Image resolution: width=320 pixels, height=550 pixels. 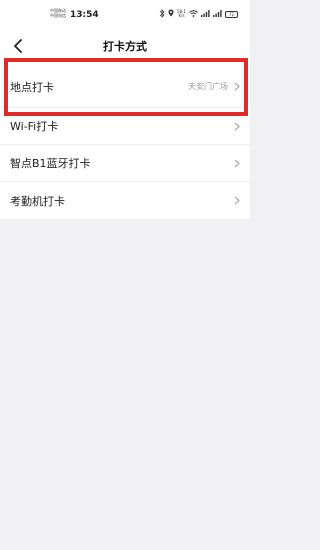 I want to click on wifi-icon, so click(x=193, y=14).